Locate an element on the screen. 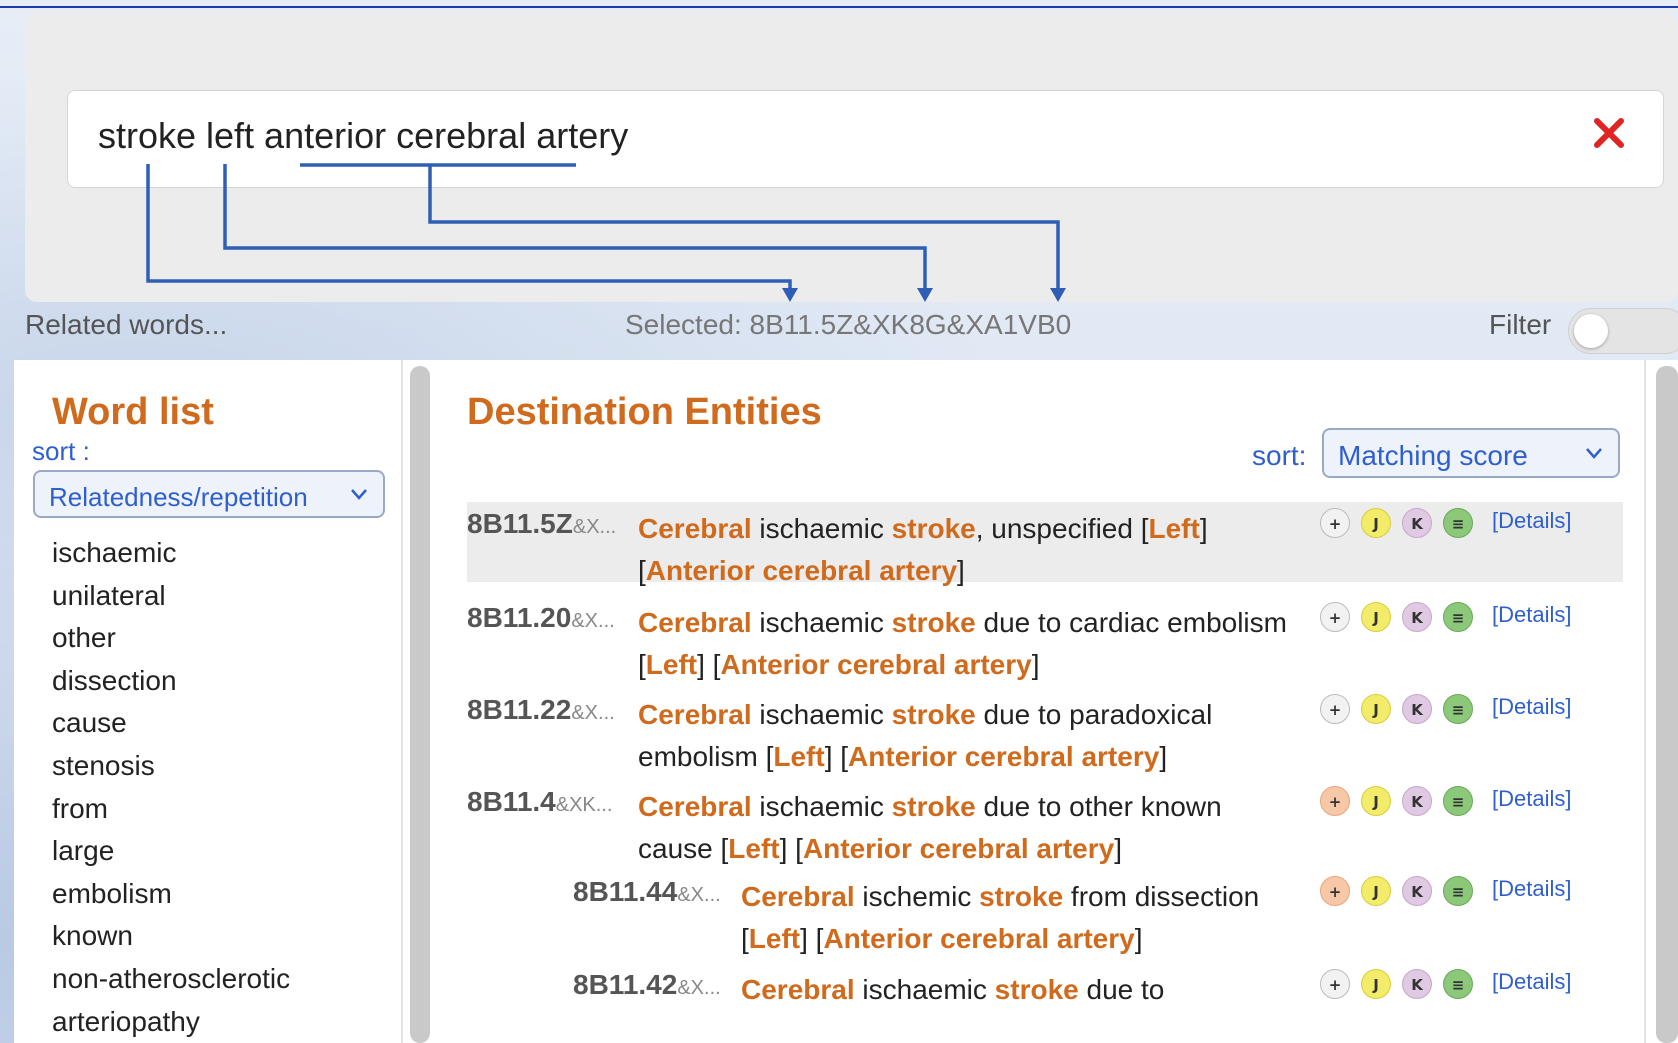 The height and width of the screenshot is (1043, 1678). filter-toggle is located at coordinates (1623, 331).